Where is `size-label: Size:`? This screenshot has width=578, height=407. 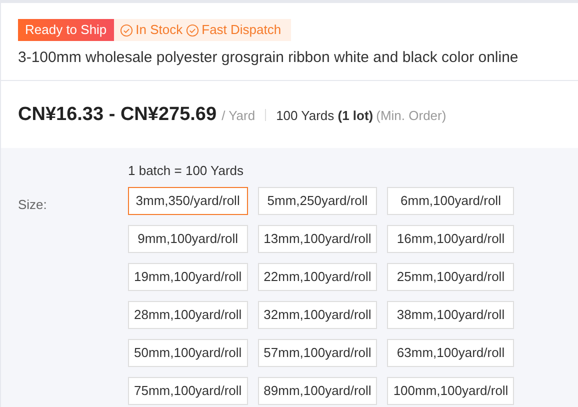 size-label: Size: is located at coordinates (33, 205).